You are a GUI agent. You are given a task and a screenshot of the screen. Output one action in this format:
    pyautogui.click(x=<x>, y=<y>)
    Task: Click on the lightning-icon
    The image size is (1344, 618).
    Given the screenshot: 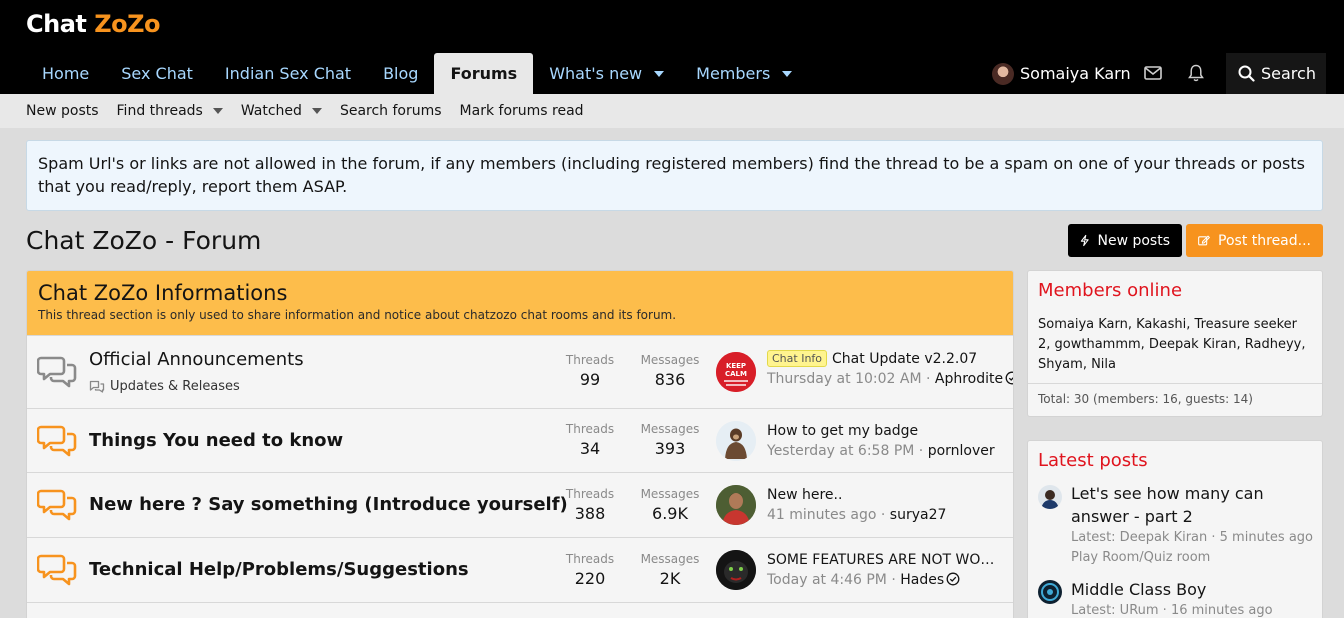 What is the action you would take?
    pyautogui.click(x=1084, y=240)
    